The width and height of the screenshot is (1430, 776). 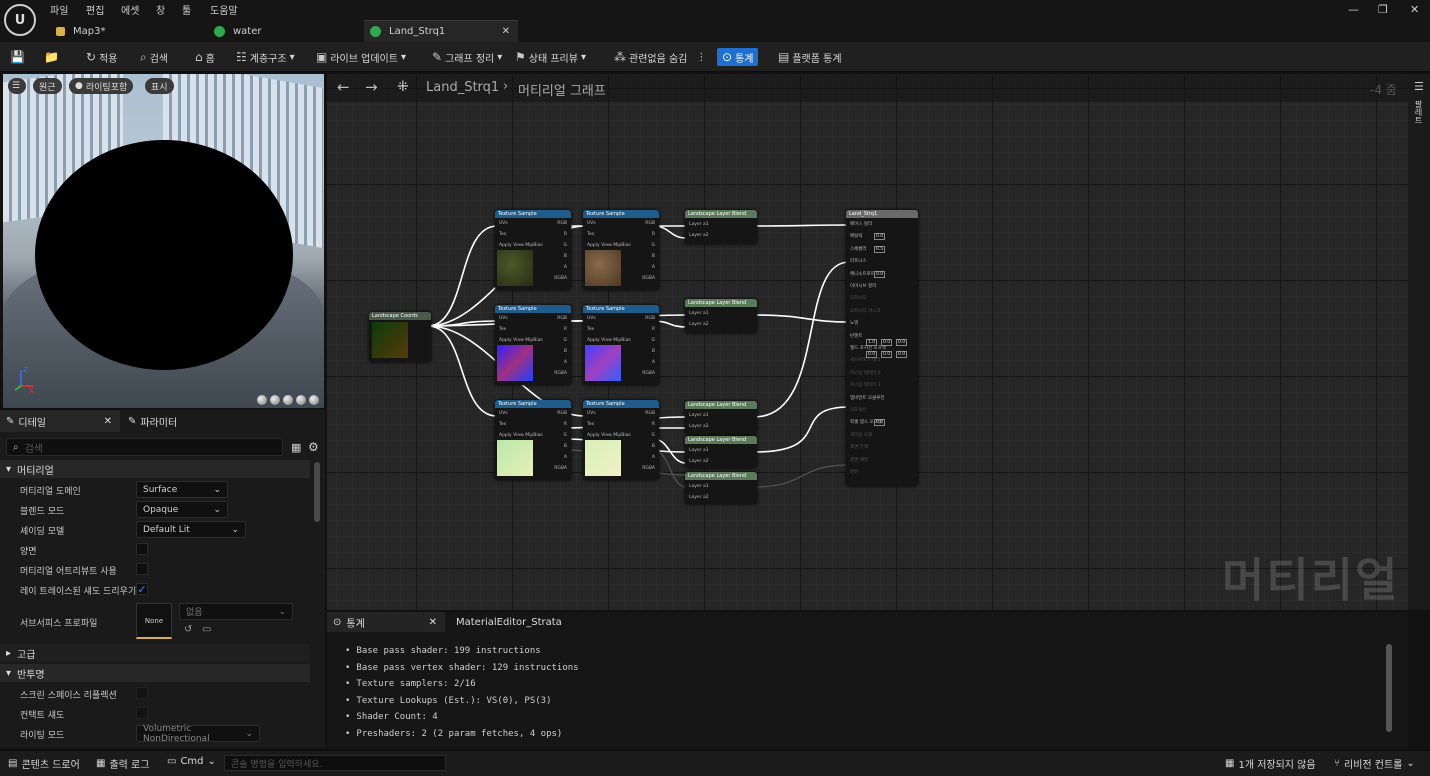 What do you see at coordinates (152, 421) in the screenshot?
I see `tab-parameters: ✎ 파라미터` at bounding box center [152, 421].